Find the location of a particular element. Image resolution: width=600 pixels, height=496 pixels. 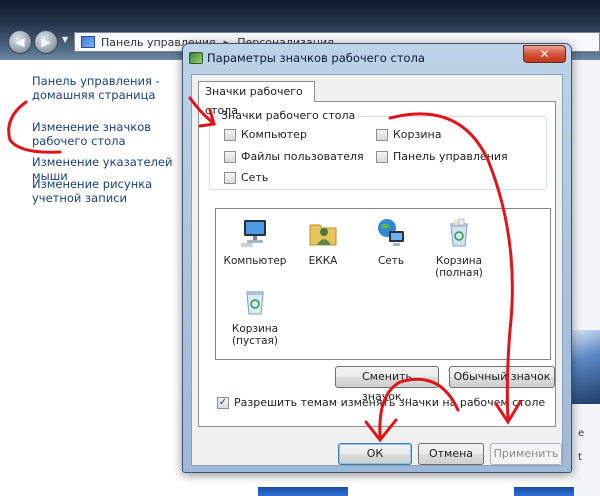

icon-label: Сеть is located at coordinates (391, 261).